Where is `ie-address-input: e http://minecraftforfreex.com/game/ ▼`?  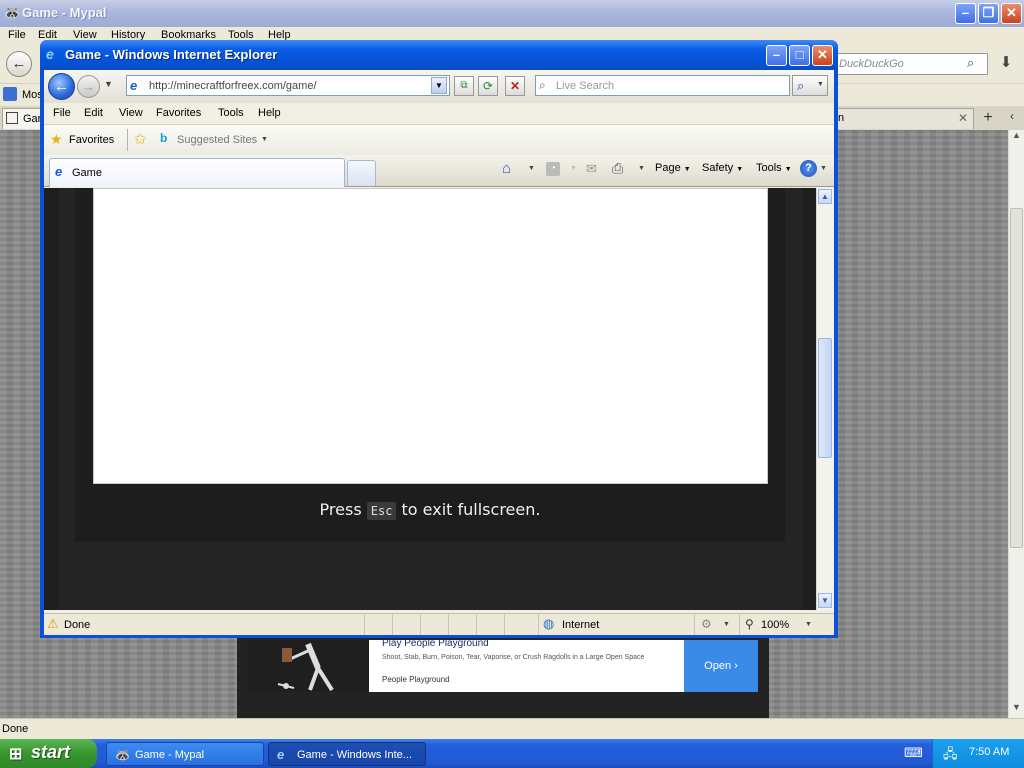
ie-address-input: e http://minecraftforfreex.com/game/ ▼ is located at coordinates (288, 85).